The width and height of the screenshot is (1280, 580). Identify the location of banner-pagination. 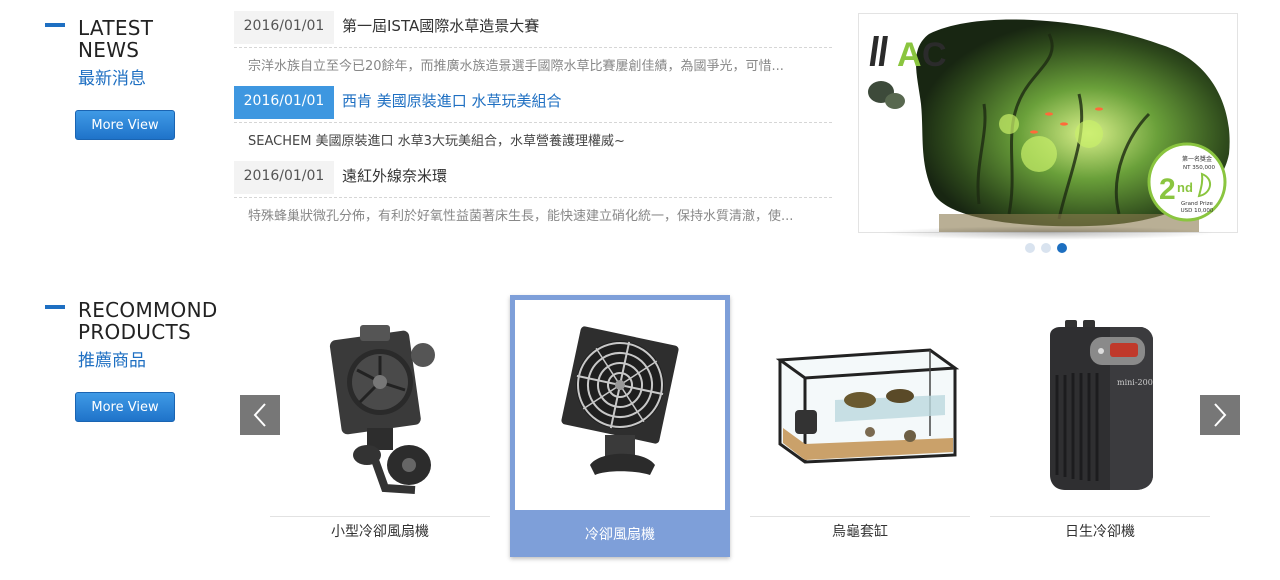
(1046, 248).